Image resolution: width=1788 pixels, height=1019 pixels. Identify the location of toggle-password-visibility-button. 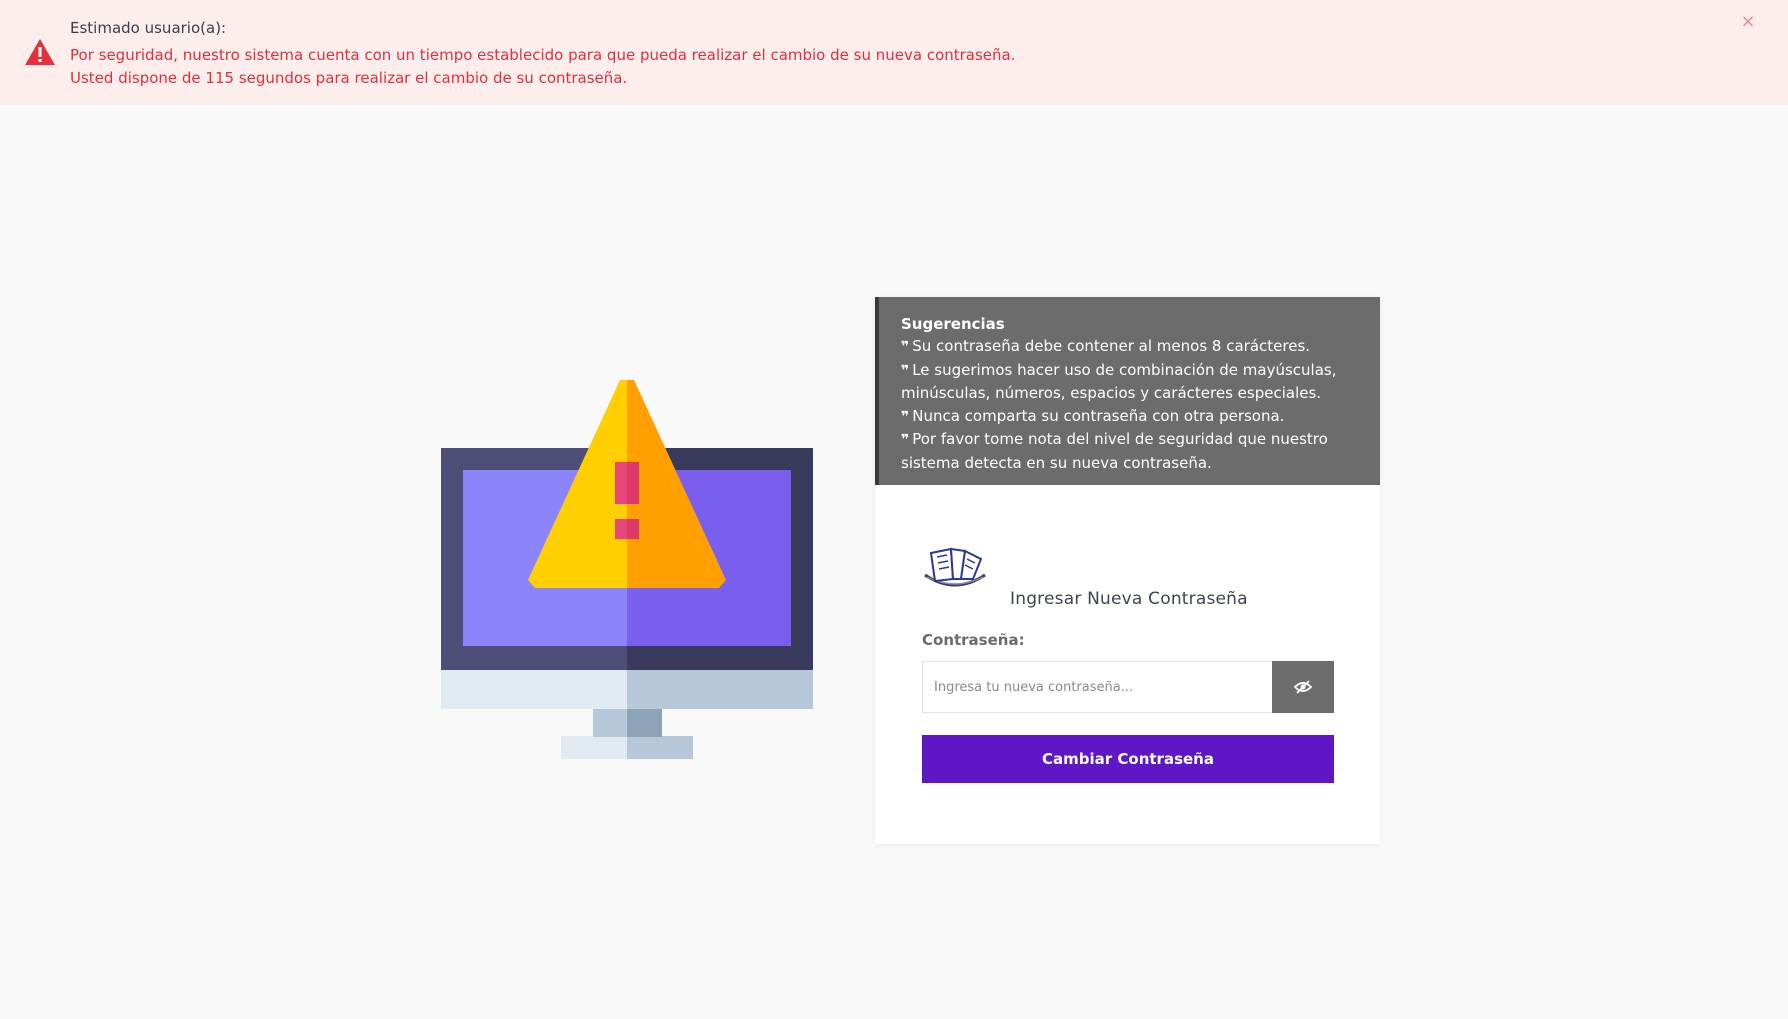
(1303, 687).